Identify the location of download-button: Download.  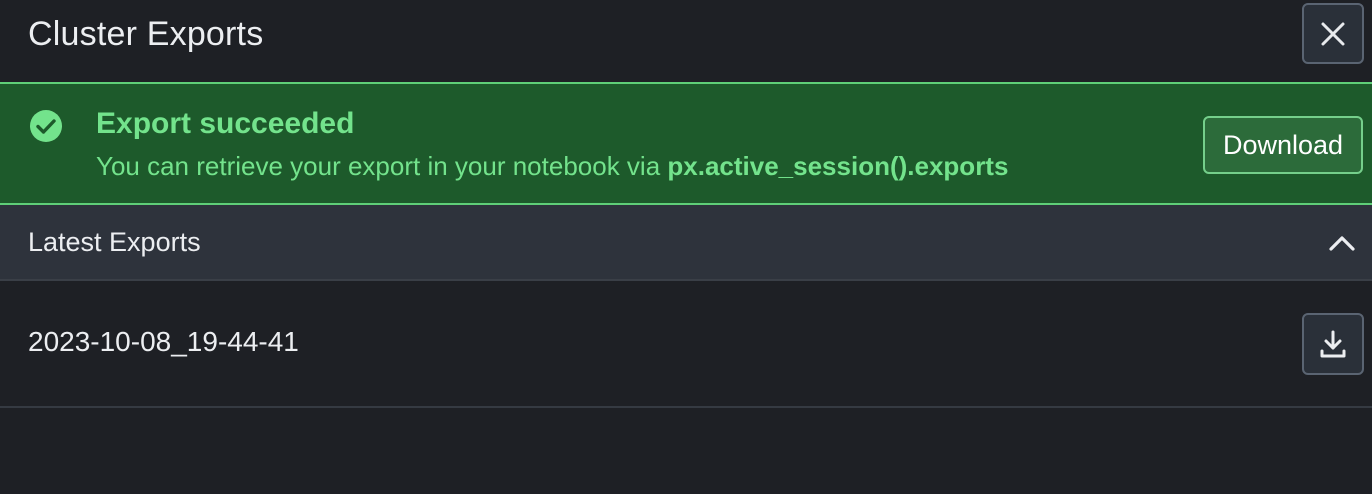
(1283, 145).